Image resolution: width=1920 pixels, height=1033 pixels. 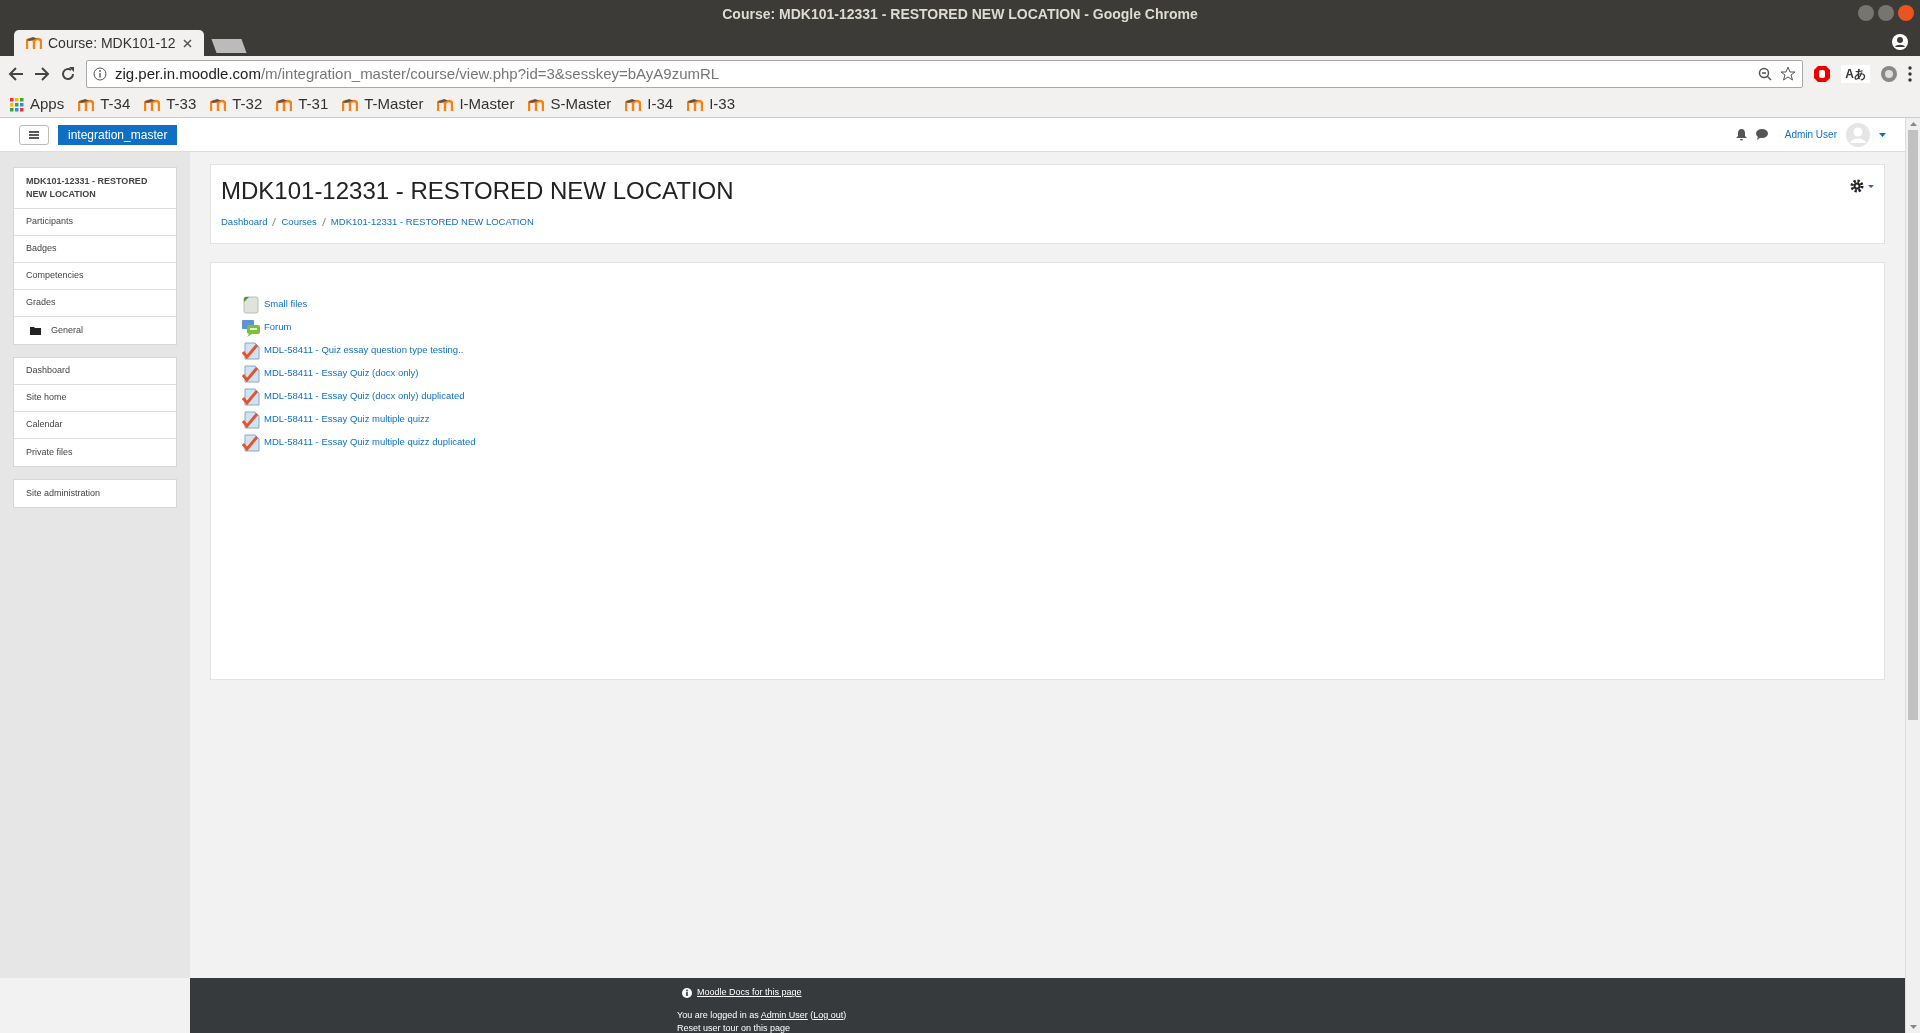 What do you see at coordinates (1855, 74) in the screenshot?
I see `translate-button: Aあ` at bounding box center [1855, 74].